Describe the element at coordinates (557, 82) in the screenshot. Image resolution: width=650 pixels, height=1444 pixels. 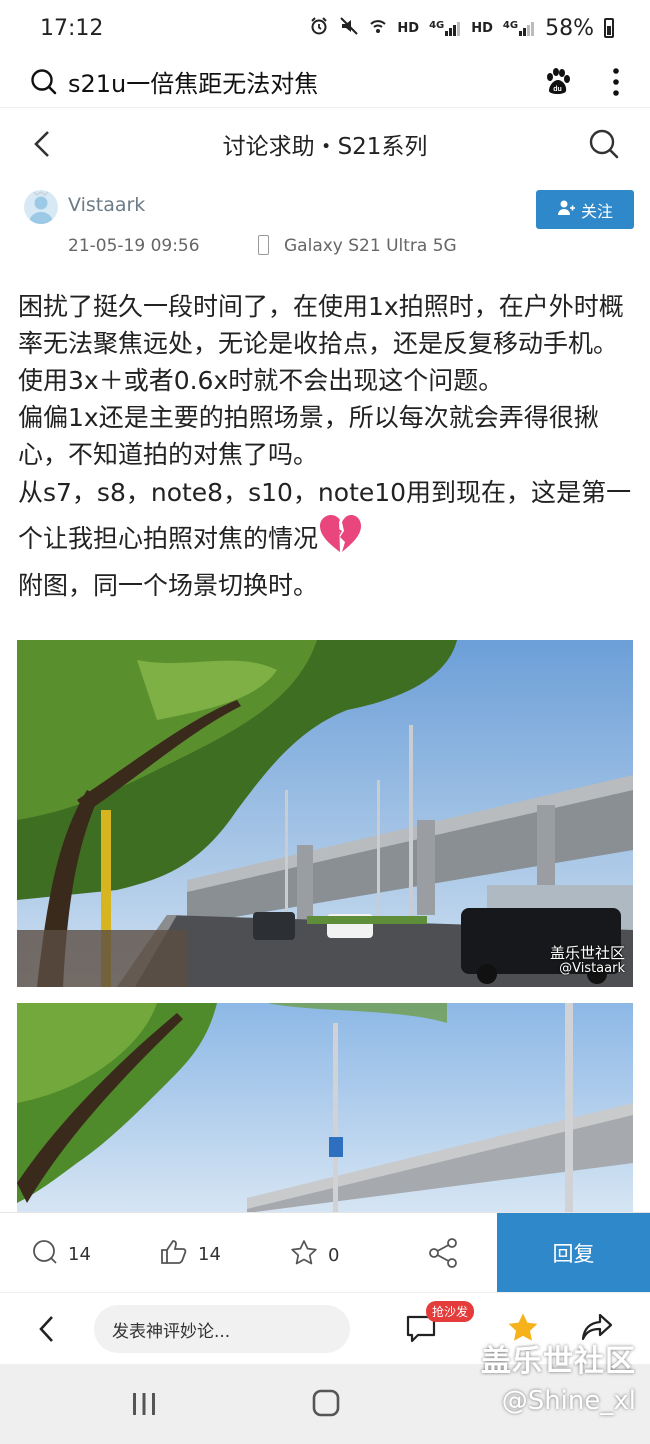
I see `baidu-paw-icon: du` at that location.